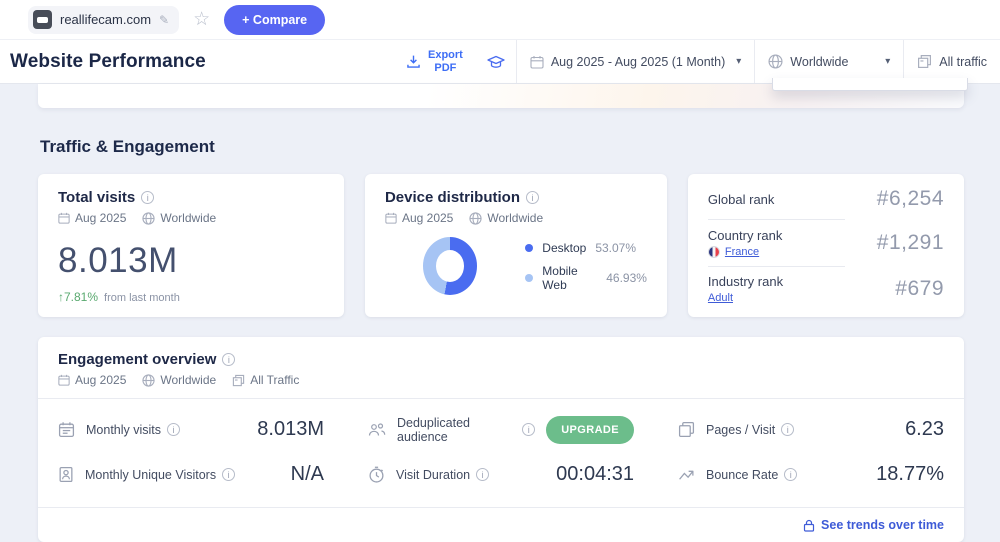 This screenshot has height=542, width=1000. I want to click on audience-icon, so click(377, 430).